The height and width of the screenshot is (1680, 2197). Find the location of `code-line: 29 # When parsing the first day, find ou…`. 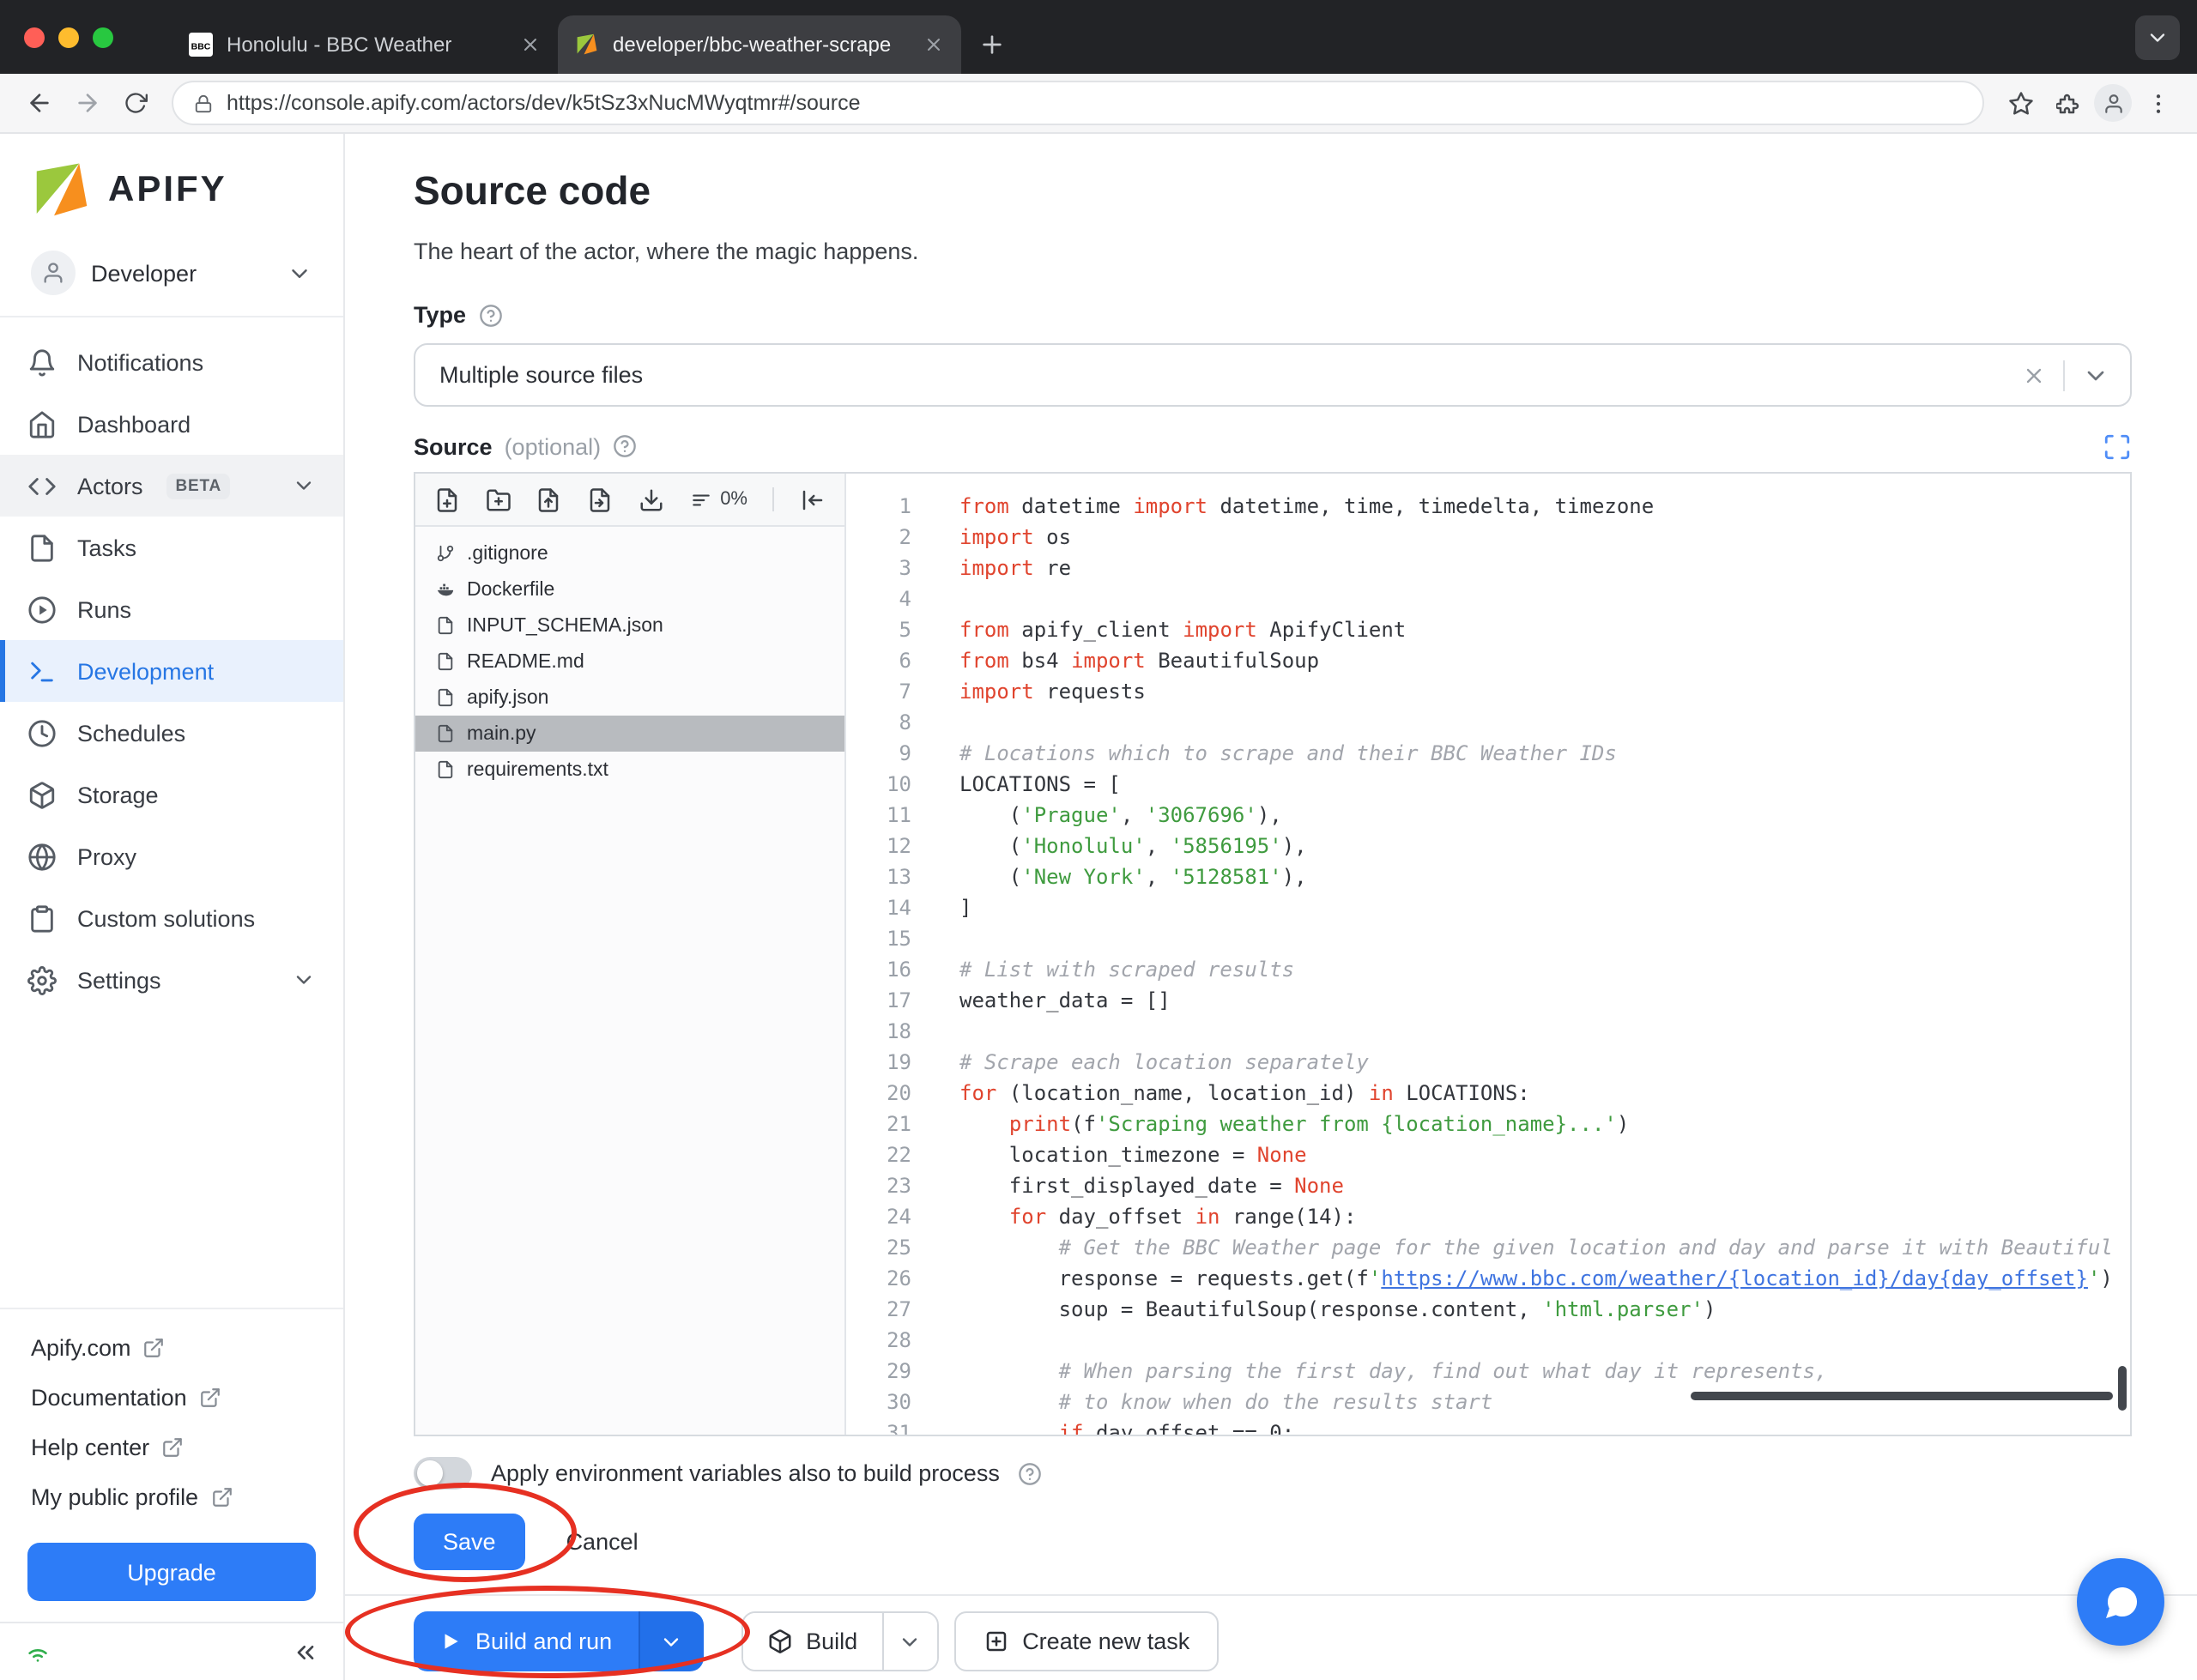

code-line: 29 # When parsing the first day, find ou… is located at coordinates (1488, 1371).